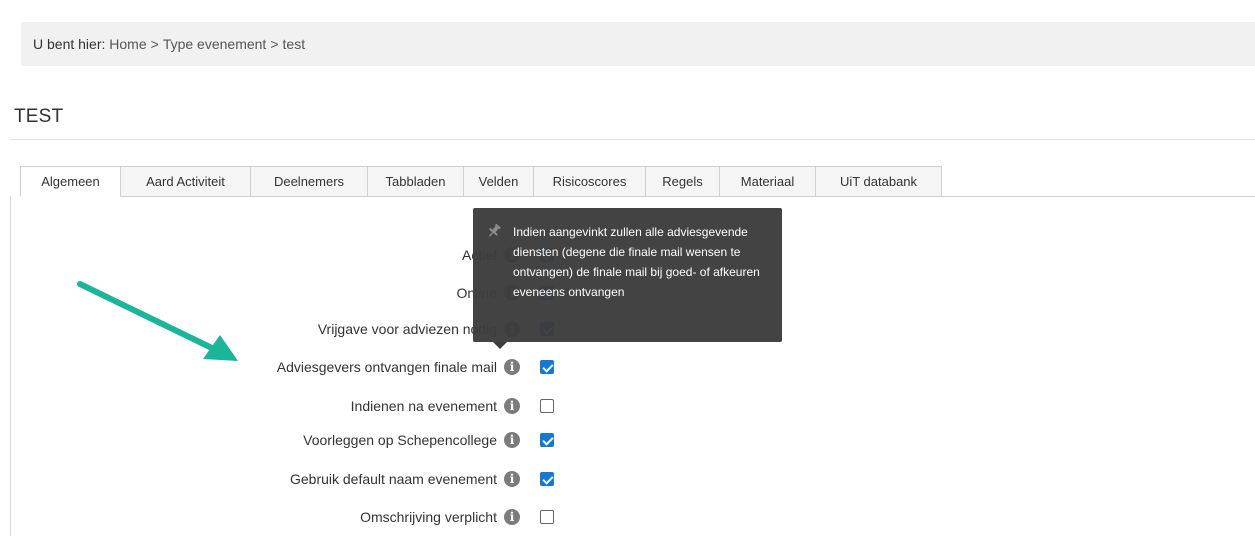 Image resolution: width=1255 pixels, height=536 pixels. What do you see at coordinates (547, 406) in the screenshot?
I see `checkbox-indienen` at bounding box center [547, 406].